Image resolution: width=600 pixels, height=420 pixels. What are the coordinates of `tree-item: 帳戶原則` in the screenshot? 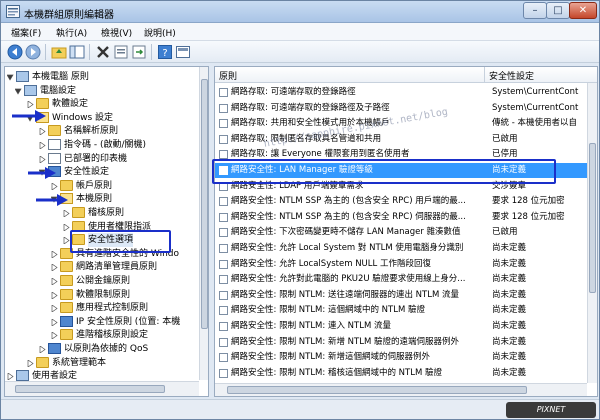 It's located at (123, 186).